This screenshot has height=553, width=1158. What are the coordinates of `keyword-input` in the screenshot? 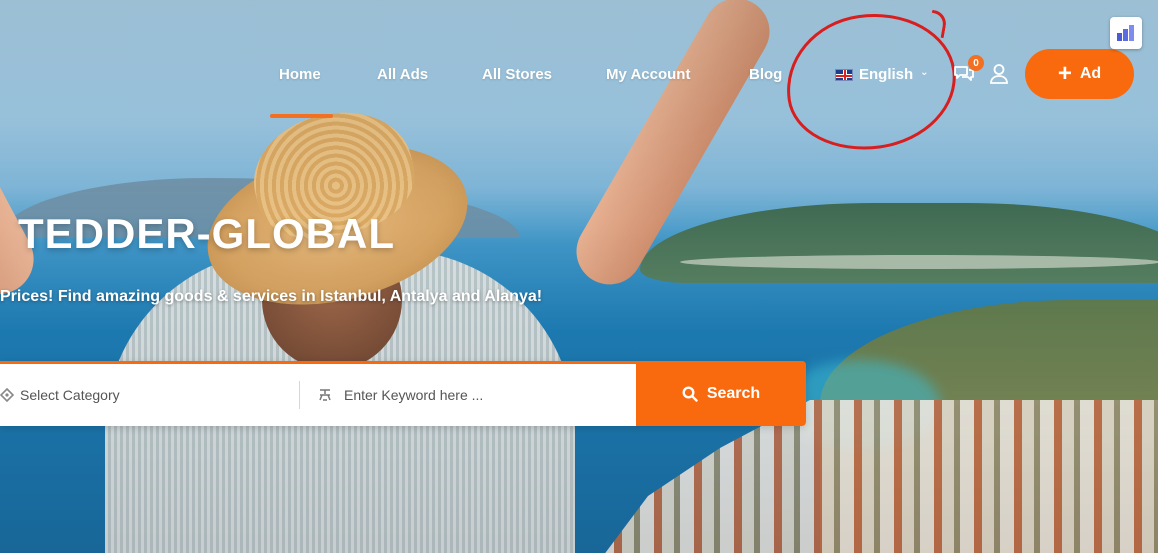 It's located at (479, 395).